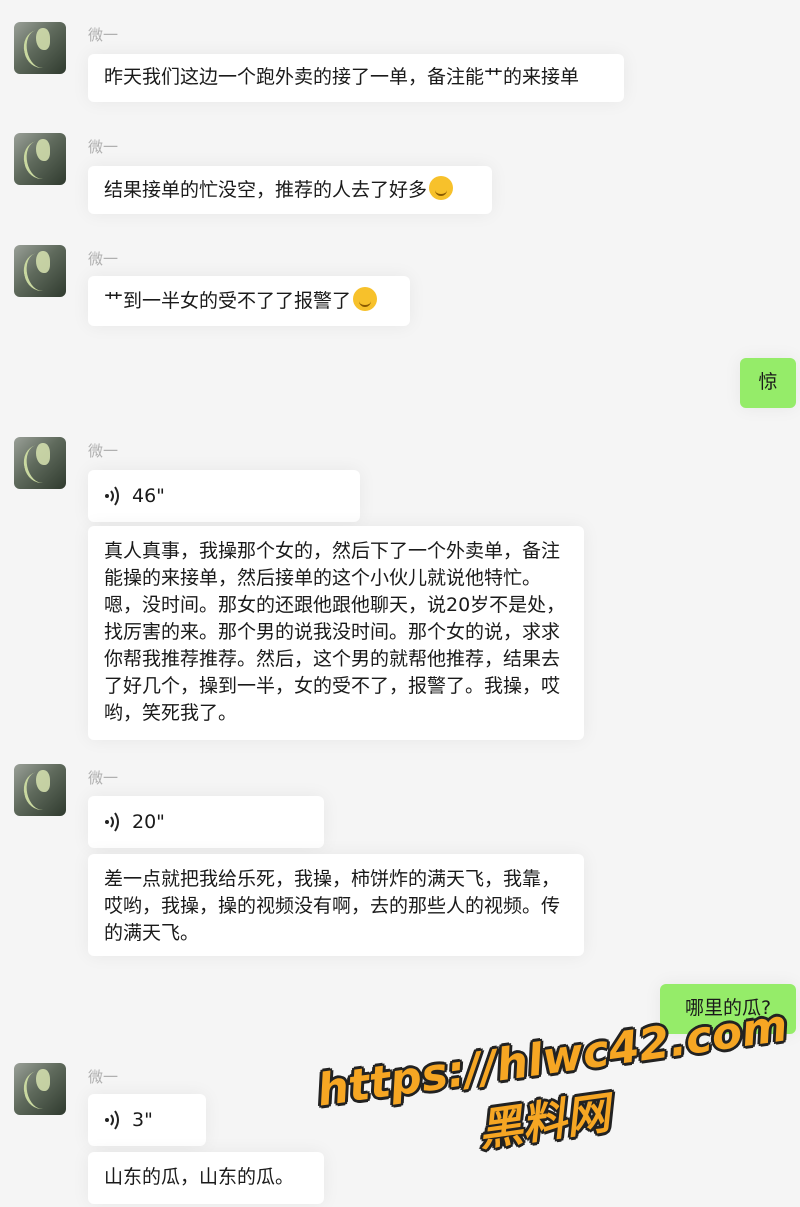 This screenshot has height=1207, width=800. I want to click on transcript-text: 山东的瓜，山东的瓜。, so click(199, 1177).